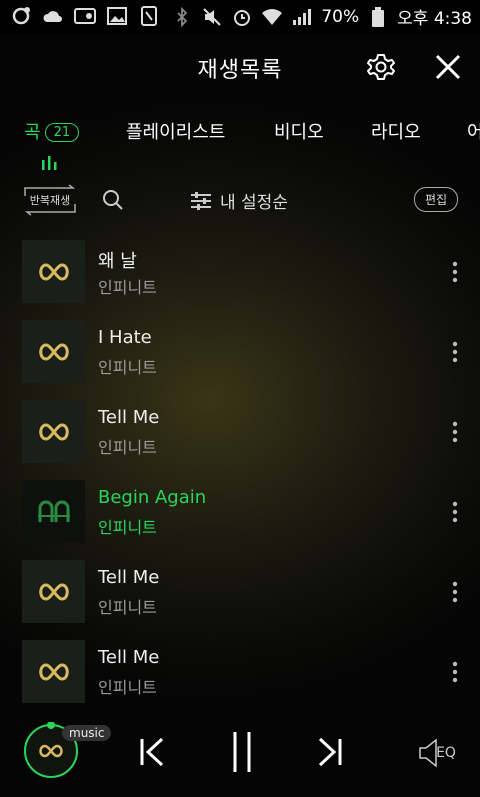 This screenshot has height=797, width=480. Describe the element at coordinates (50, 164) in the screenshot. I see `equalizer-indicator-icon` at that location.